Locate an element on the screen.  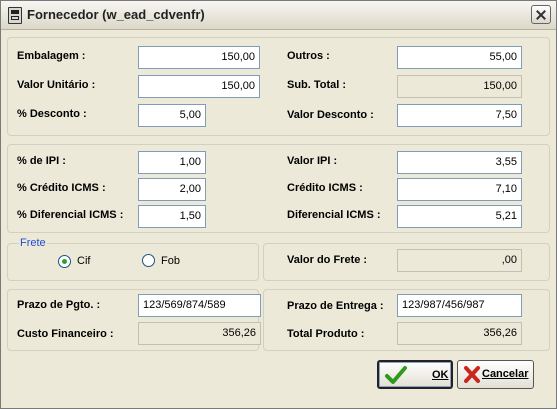
valor-frete-label: Valor do Frete : is located at coordinates (327, 260).